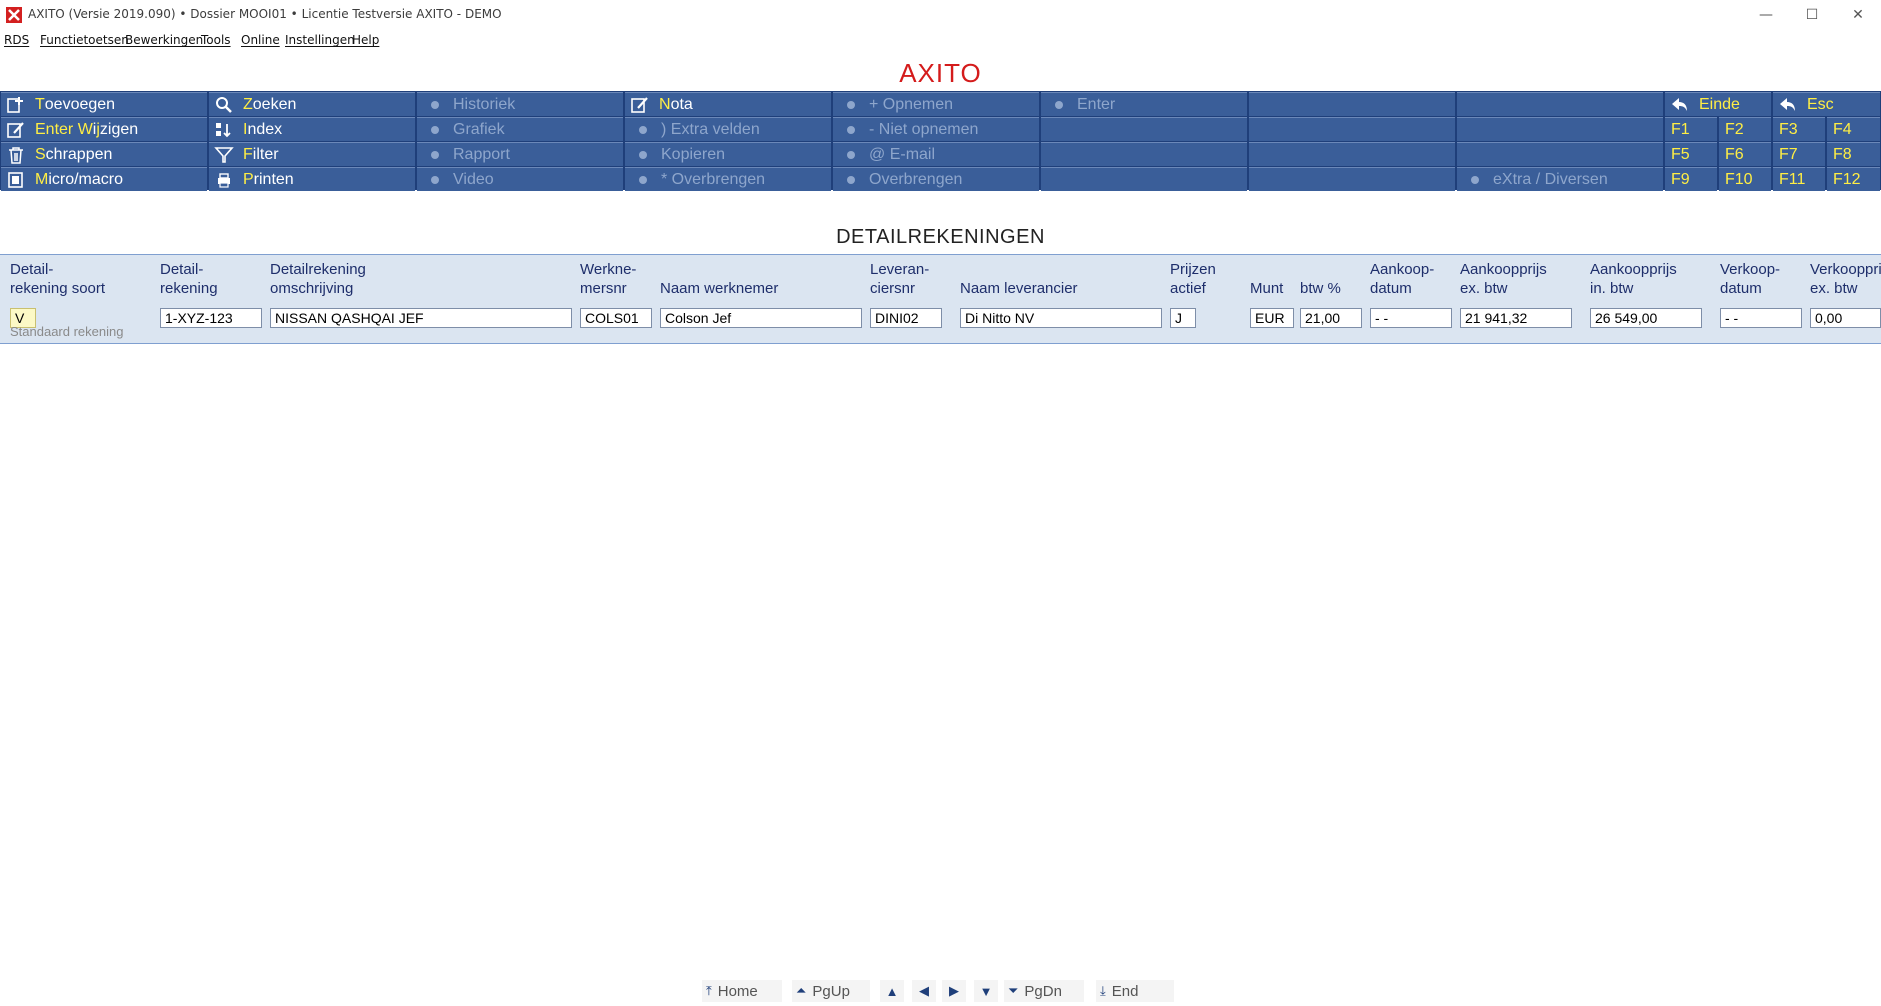 The image size is (1881, 1006). Describe the element at coordinates (1560, 179) in the screenshot. I see `extra-diversen-button: eXtra / Diversen` at that location.